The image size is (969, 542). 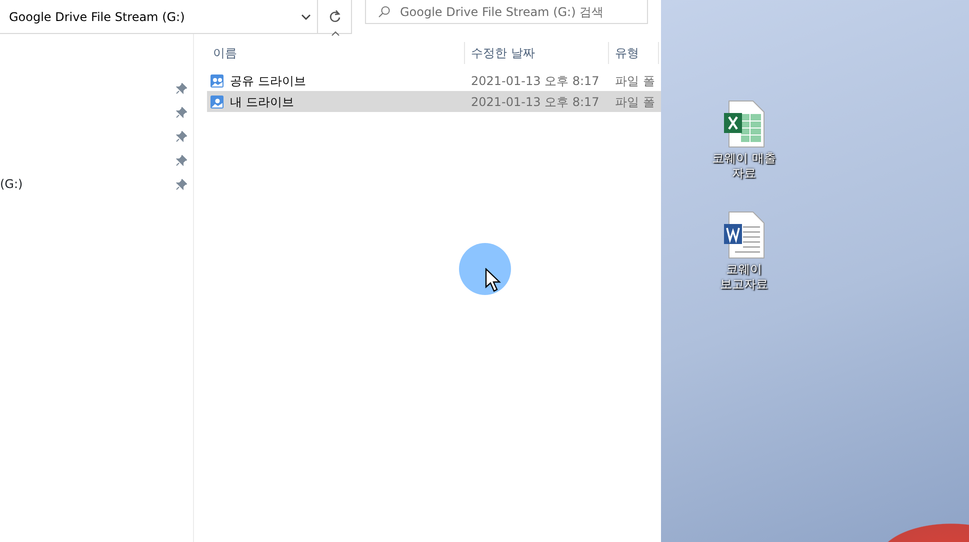 What do you see at coordinates (97, 17) in the screenshot?
I see `address-text: Google Drive File Stream (G:)` at bounding box center [97, 17].